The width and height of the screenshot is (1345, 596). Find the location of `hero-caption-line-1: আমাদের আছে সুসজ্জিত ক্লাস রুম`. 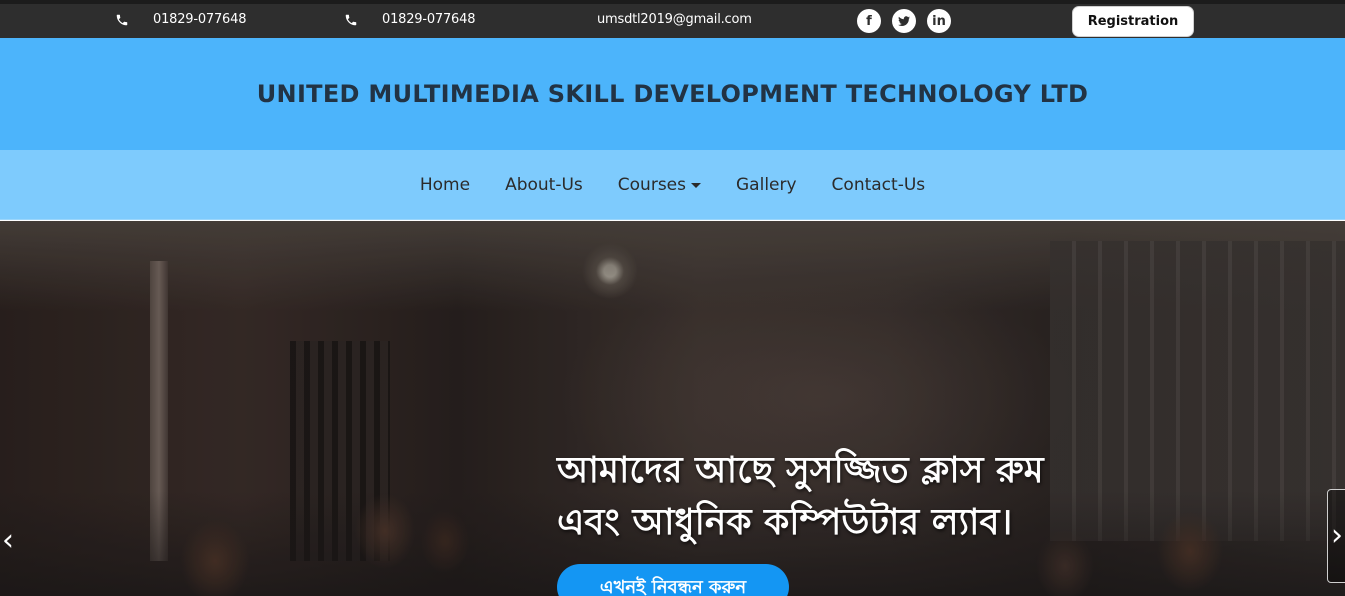

hero-caption-line-1: আমাদের আছে সুসজ্জিত ক্লাস রুম is located at coordinates (800, 470).